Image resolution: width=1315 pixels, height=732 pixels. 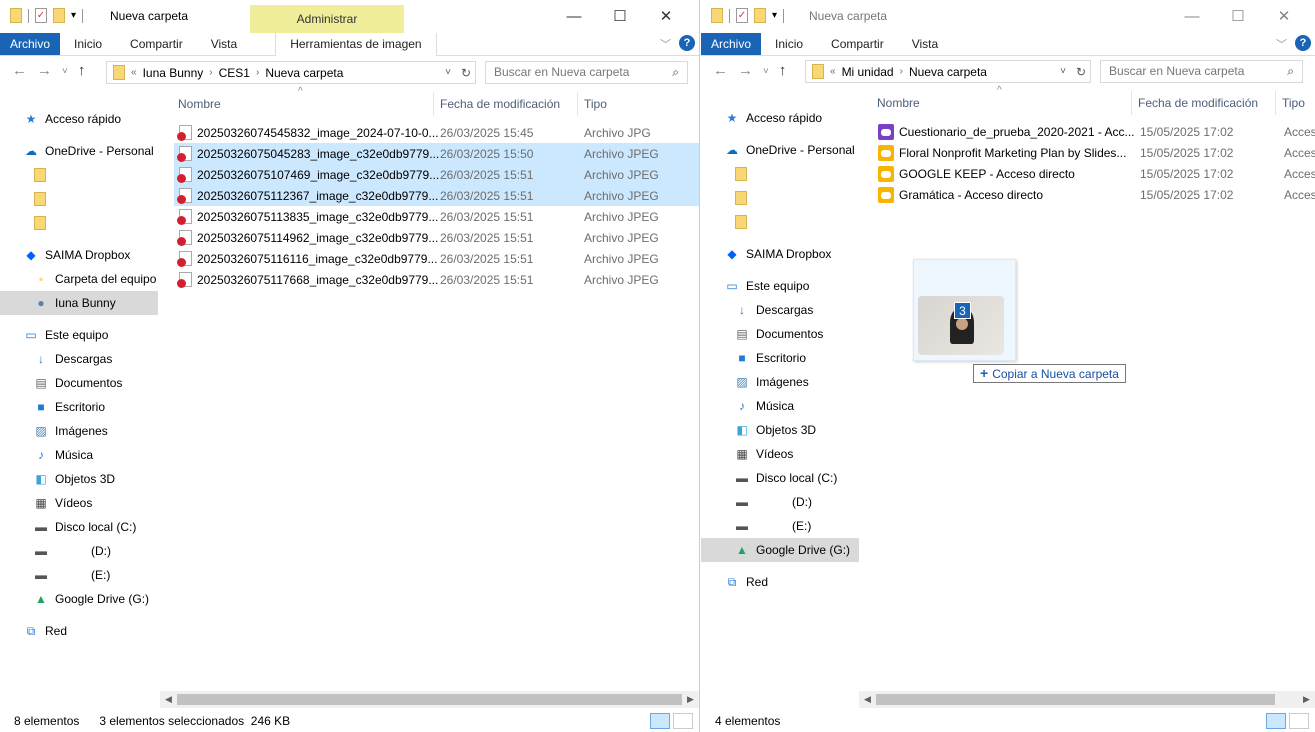 What do you see at coordinates (720, 72) in the screenshot?
I see `back-button: ←` at bounding box center [720, 72].